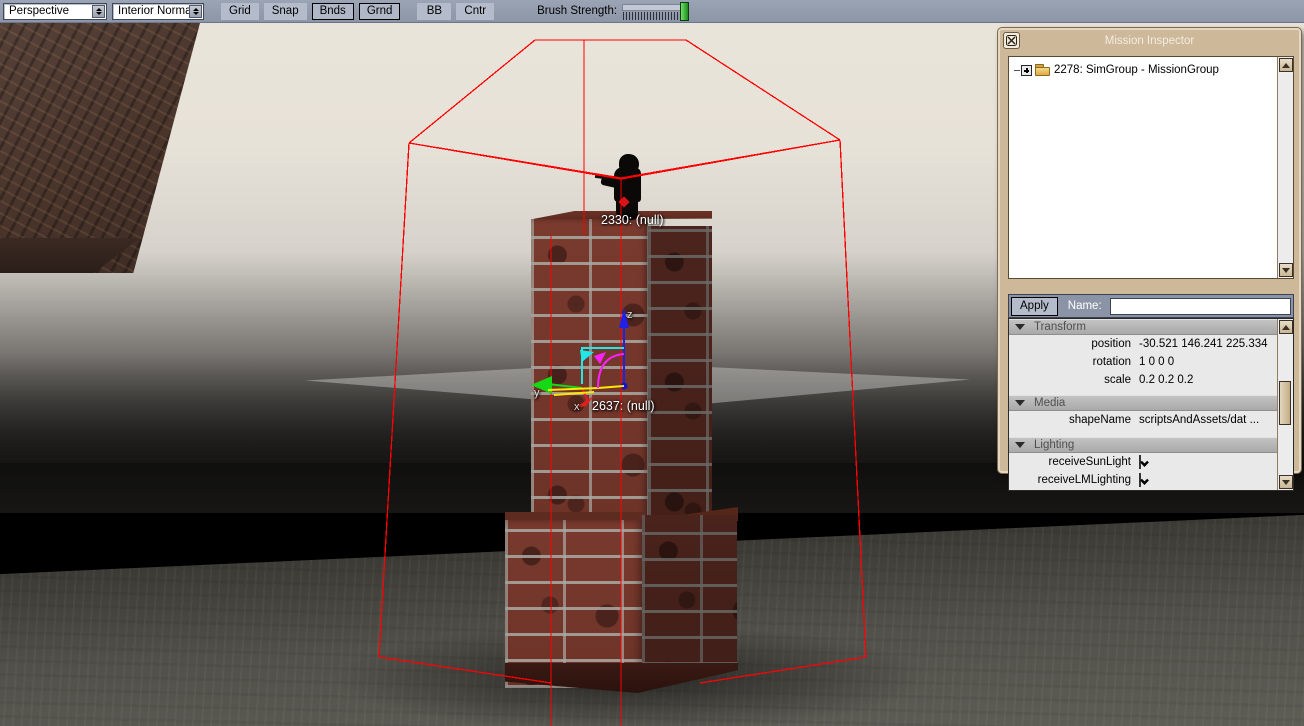 The width and height of the screenshot is (1304, 726). Describe the element at coordinates (1111, 344) in the screenshot. I see `property-key: position` at that location.